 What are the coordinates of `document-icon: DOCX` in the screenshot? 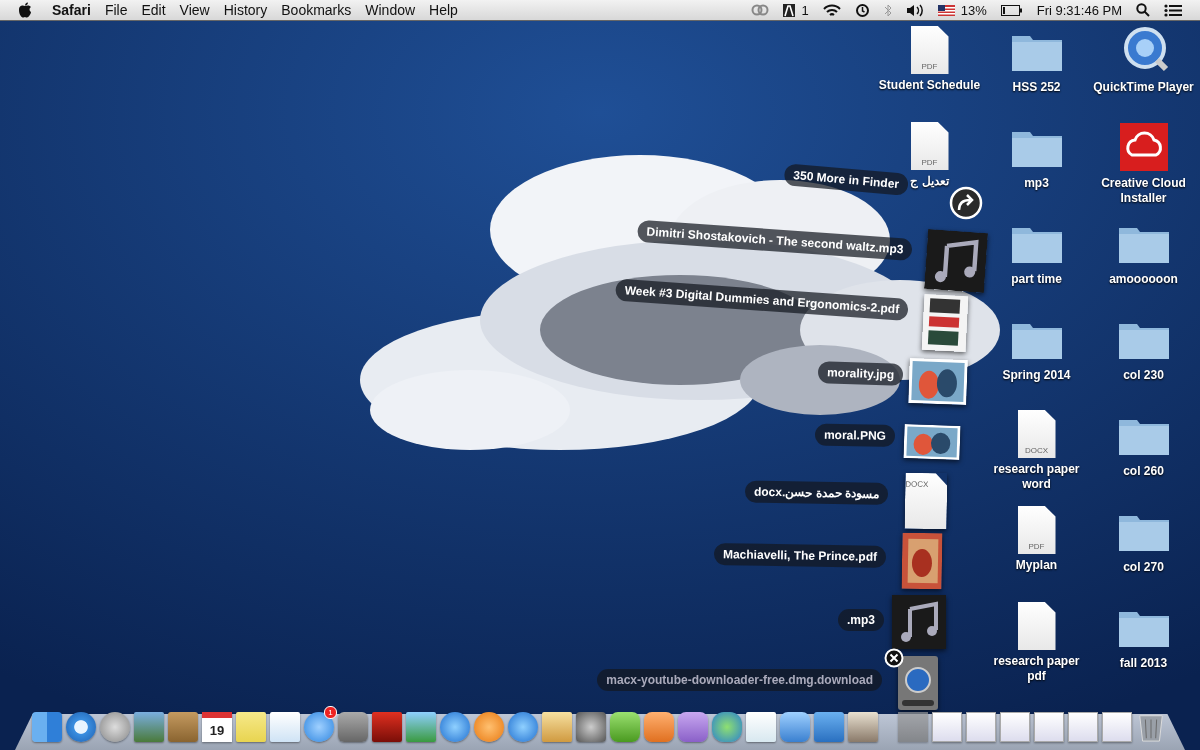 It's located at (1036, 434).